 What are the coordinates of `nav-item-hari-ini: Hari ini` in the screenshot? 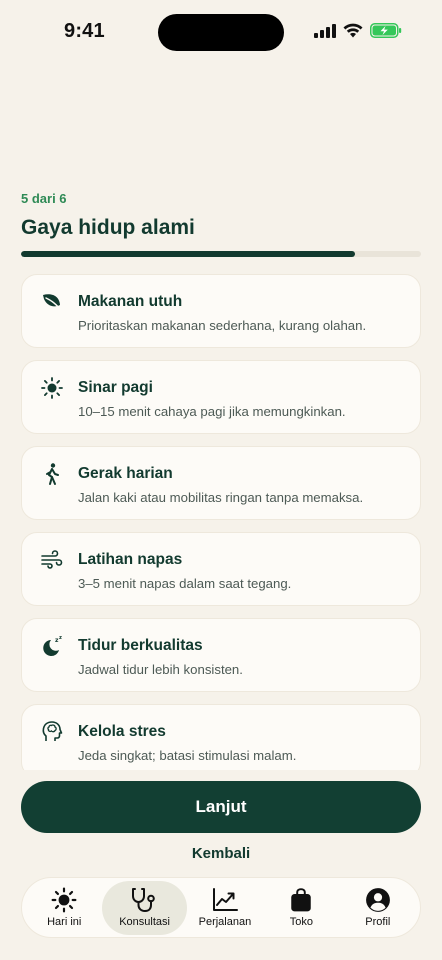 It's located at (64, 908).